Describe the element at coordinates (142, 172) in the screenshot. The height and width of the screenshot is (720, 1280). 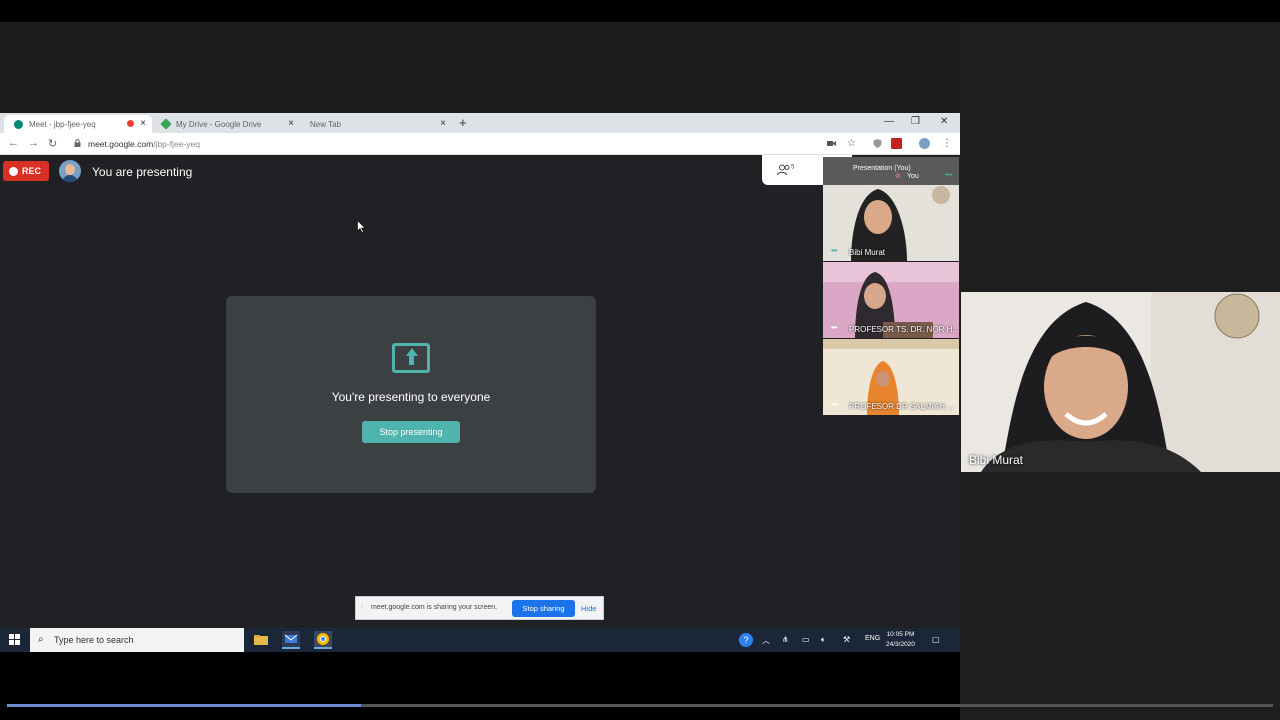
I see `presenting-status: You are presenting` at that location.